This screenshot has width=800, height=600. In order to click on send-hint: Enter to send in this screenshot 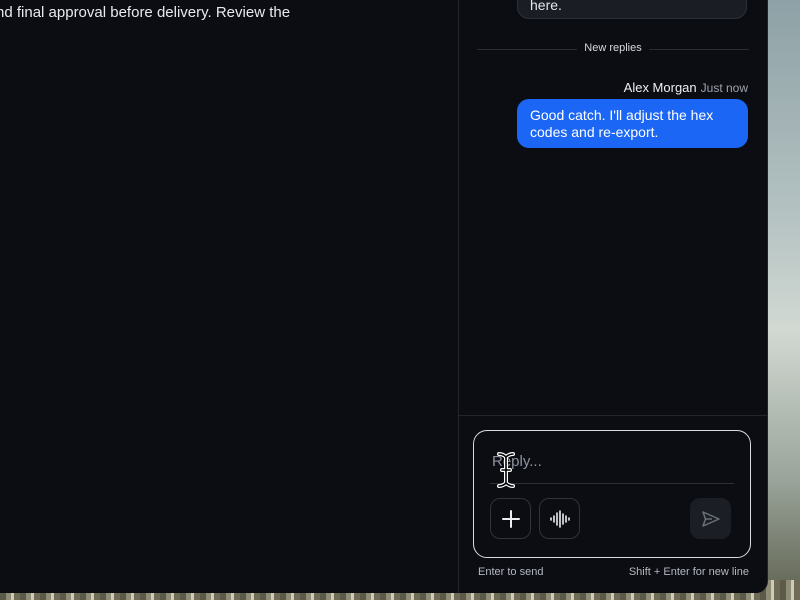, I will do `click(511, 572)`.